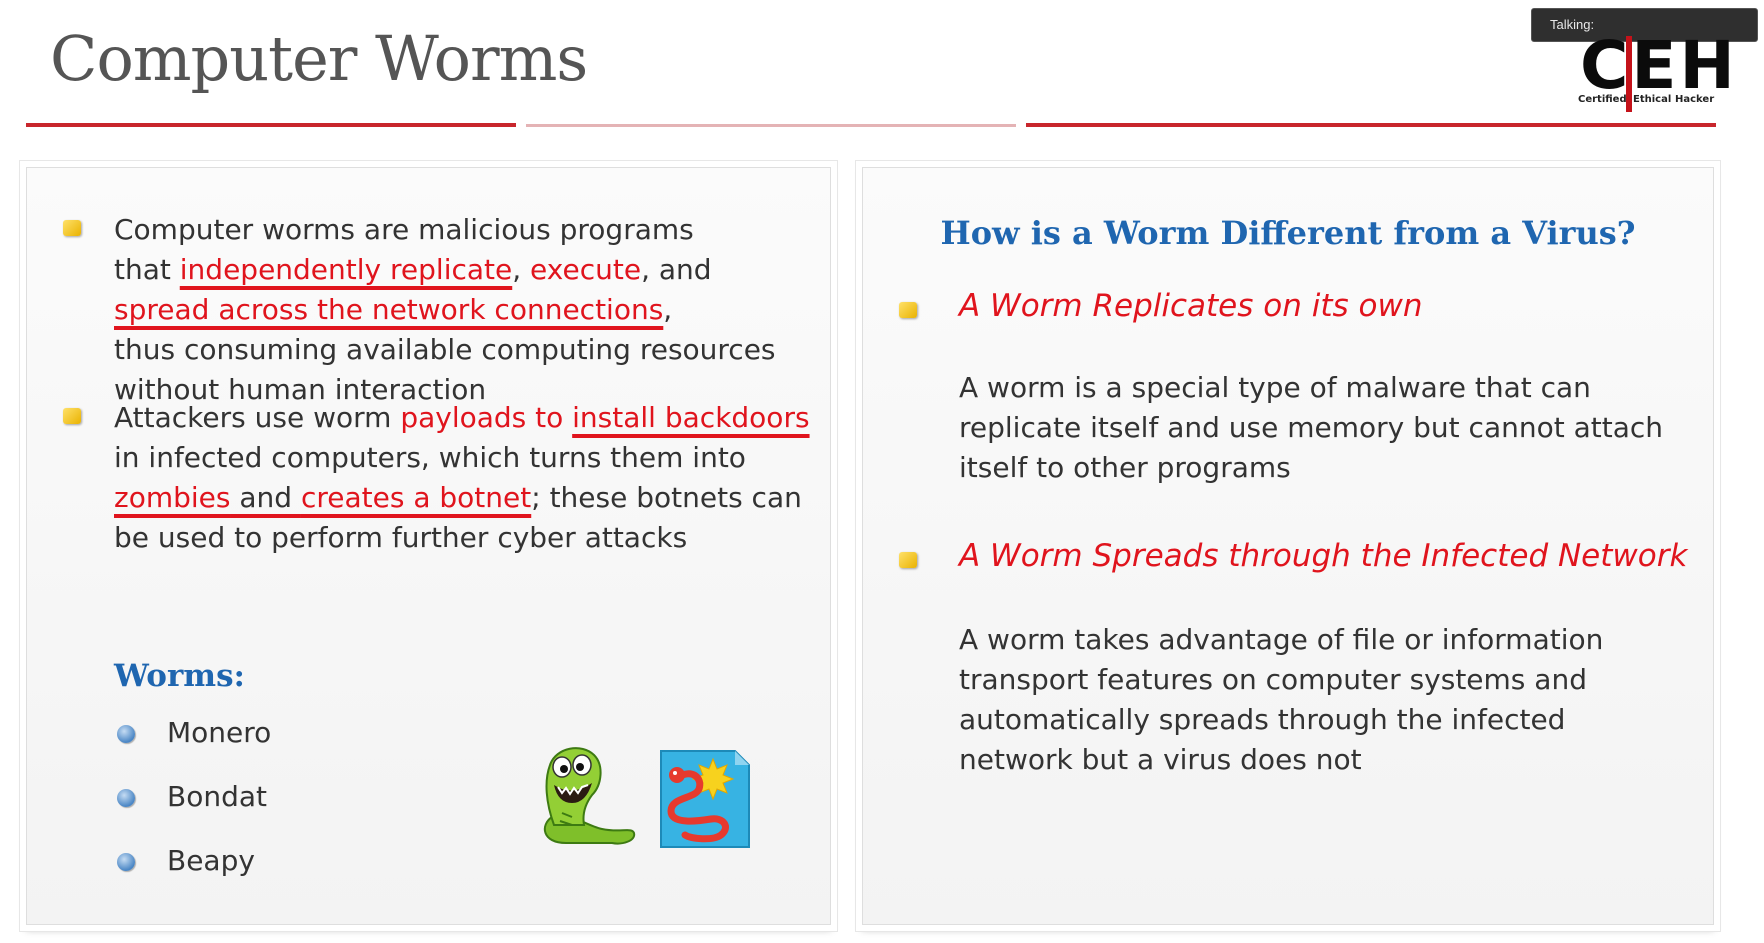 The height and width of the screenshot is (943, 1764). What do you see at coordinates (346, 269) in the screenshot?
I see `highlight-independently-replicate: independently replicate` at bounding box center [346, 269].